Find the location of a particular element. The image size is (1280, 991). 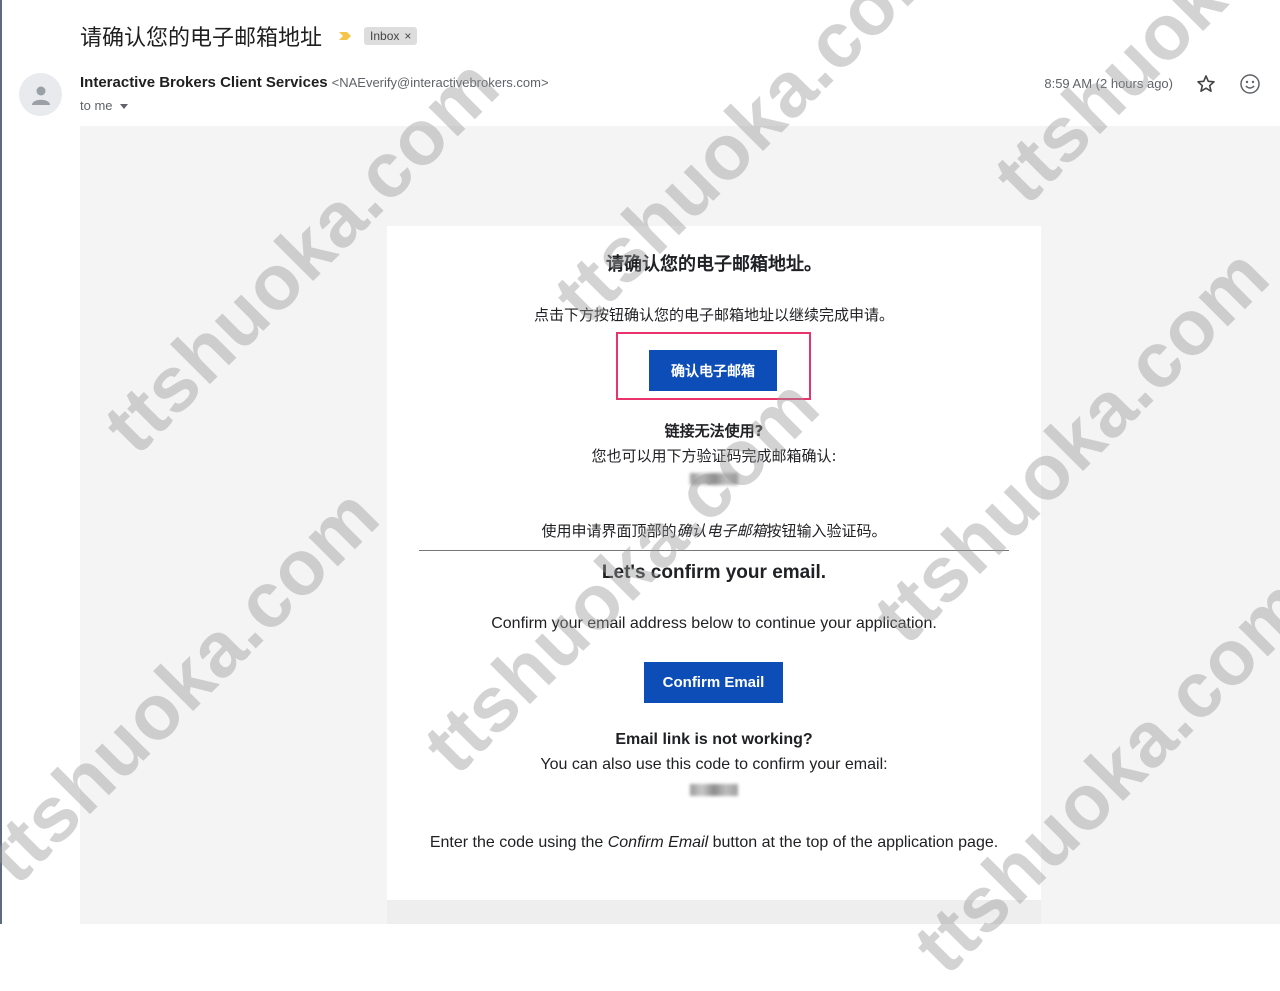

star-button is located at coordinates (1206, 84).